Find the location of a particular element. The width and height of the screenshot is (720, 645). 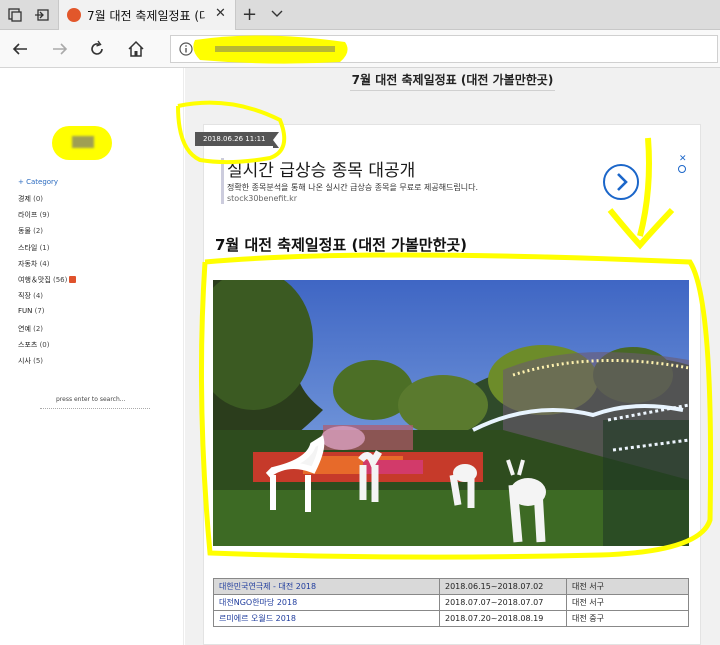

ad-title: 실시간 급상승 종목 대공개 is located at coordinates (321, 168).